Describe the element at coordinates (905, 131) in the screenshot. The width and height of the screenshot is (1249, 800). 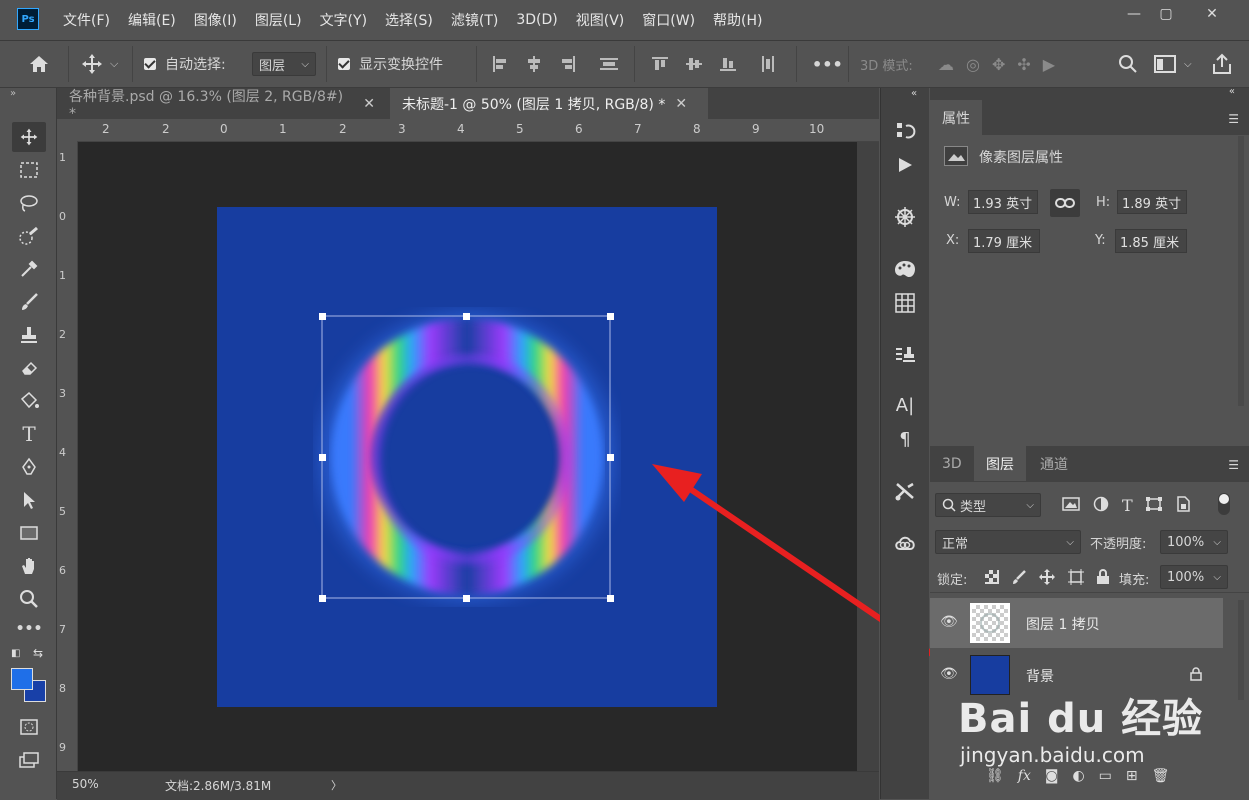
I see `history-icon` at that location.